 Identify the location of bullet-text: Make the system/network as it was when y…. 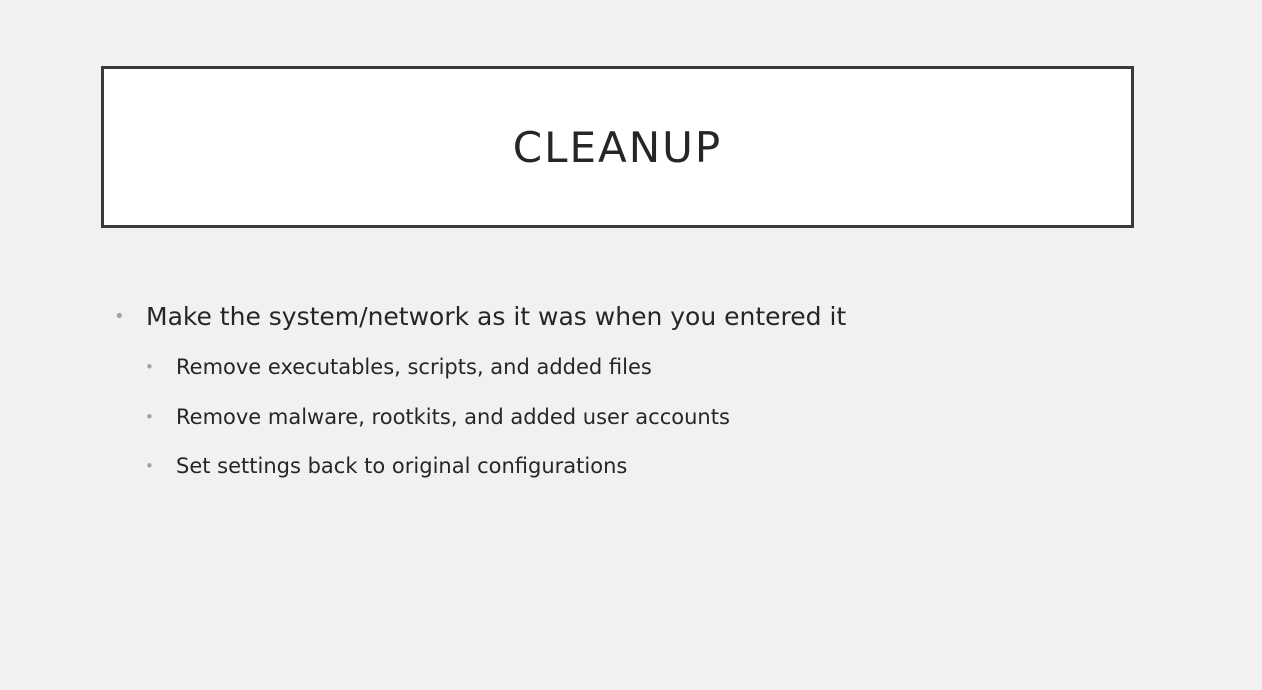
(496, 316).